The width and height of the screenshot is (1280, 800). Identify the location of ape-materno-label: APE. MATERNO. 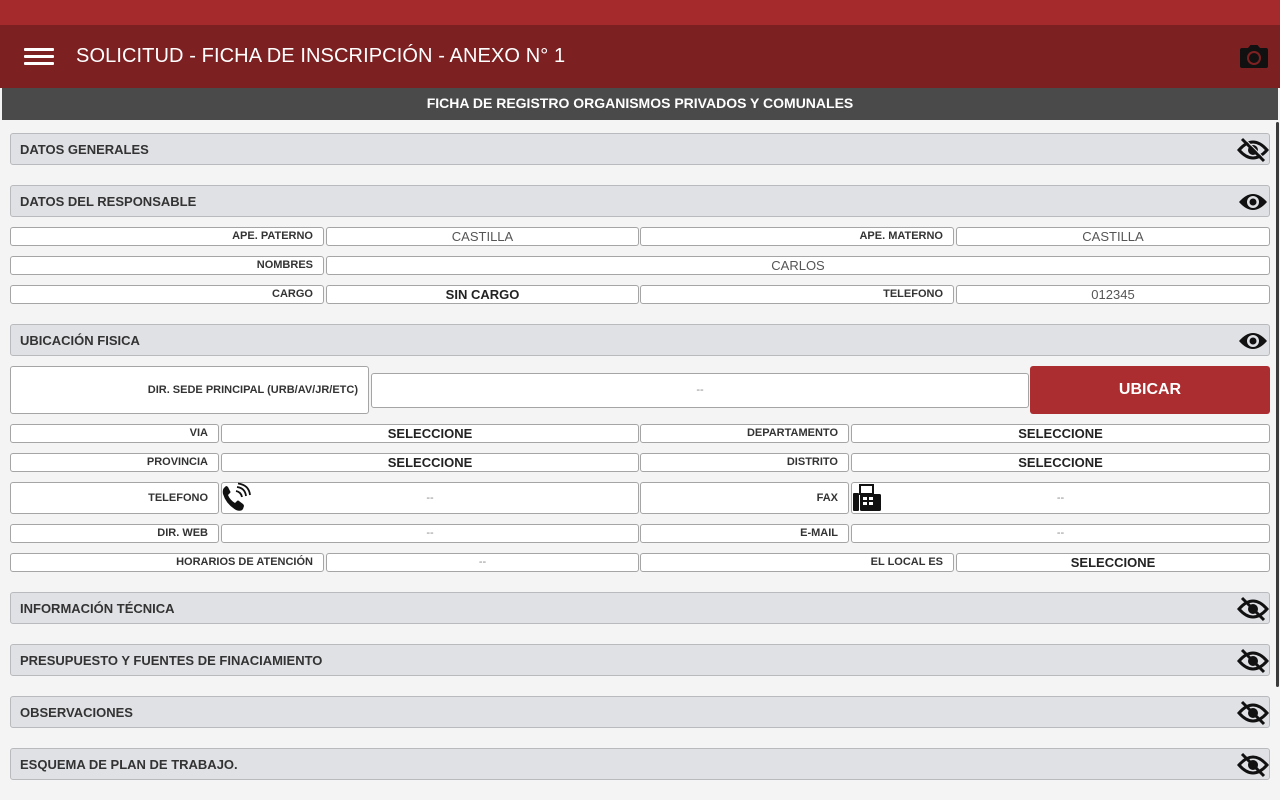
(797, 236).